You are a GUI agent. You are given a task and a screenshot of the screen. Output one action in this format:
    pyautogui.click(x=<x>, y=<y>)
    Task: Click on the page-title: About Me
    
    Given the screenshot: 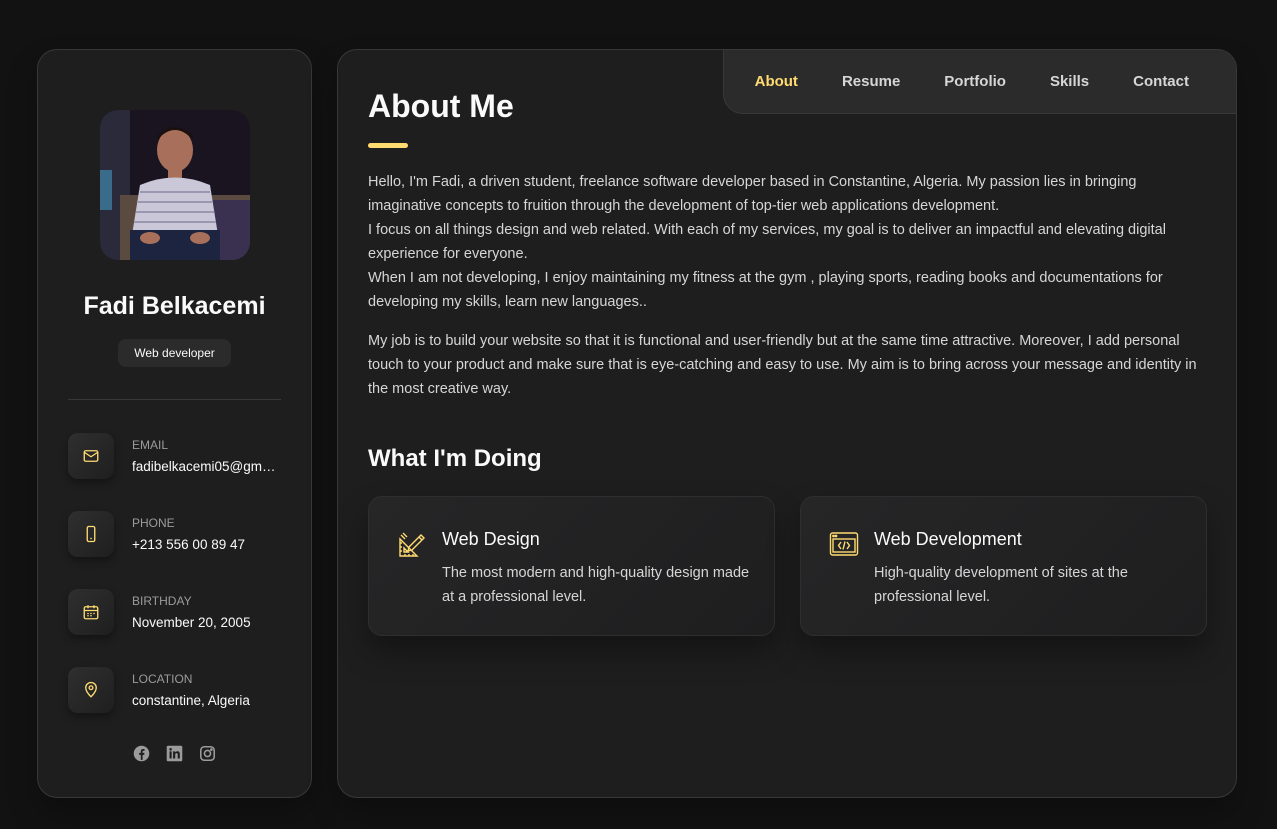 What is the action you would take?
    pyautogui.click(x=441, y=106)
    